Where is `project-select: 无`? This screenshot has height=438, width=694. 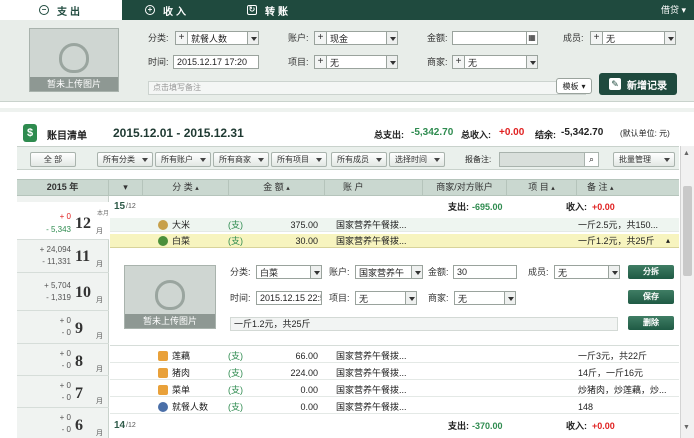
project-select: 无 is located at coordinates (386, 298).